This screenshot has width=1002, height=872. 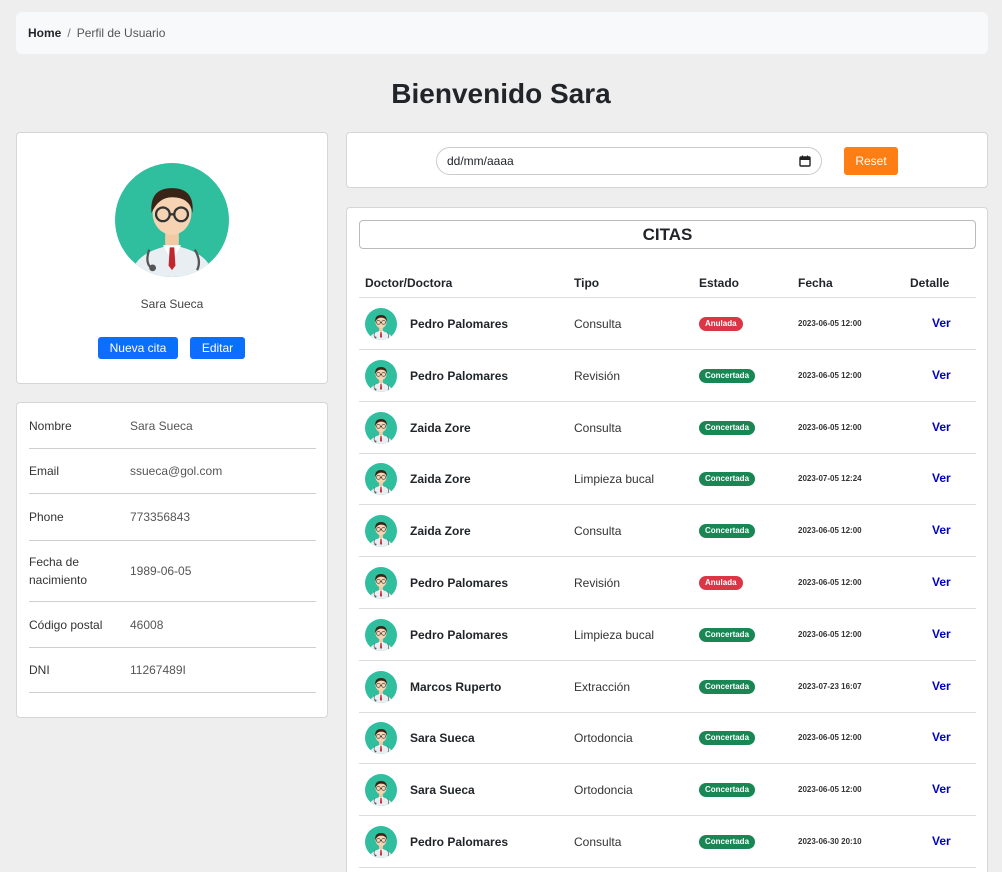 I want to click on appointments-title: CITAS, so click(x=667, y=234).